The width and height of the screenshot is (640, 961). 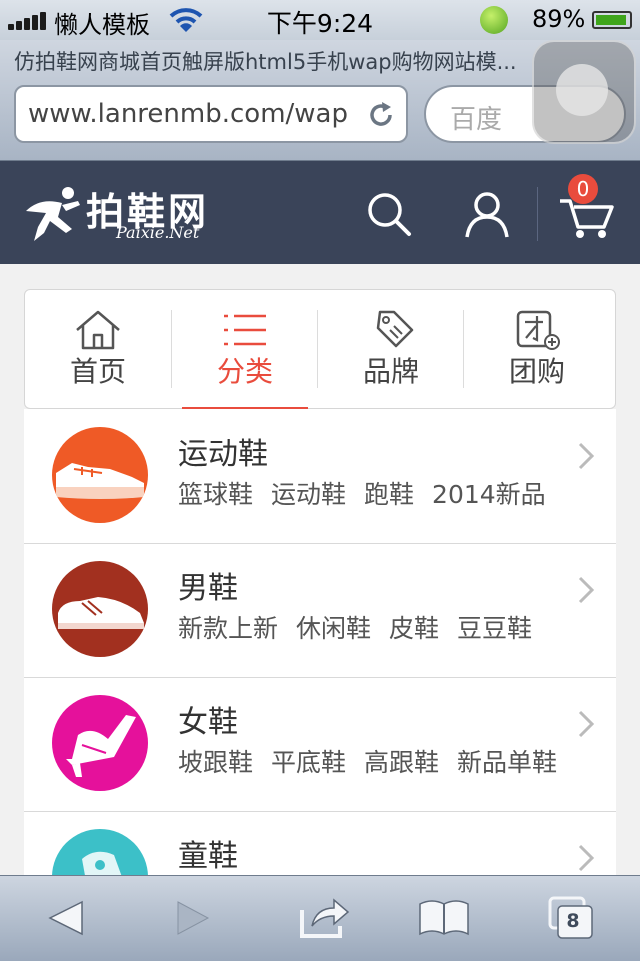 What do you see at coordinates (98, 330) in the screenshot?
I see `home-icon` at bounding box center [98, 330].